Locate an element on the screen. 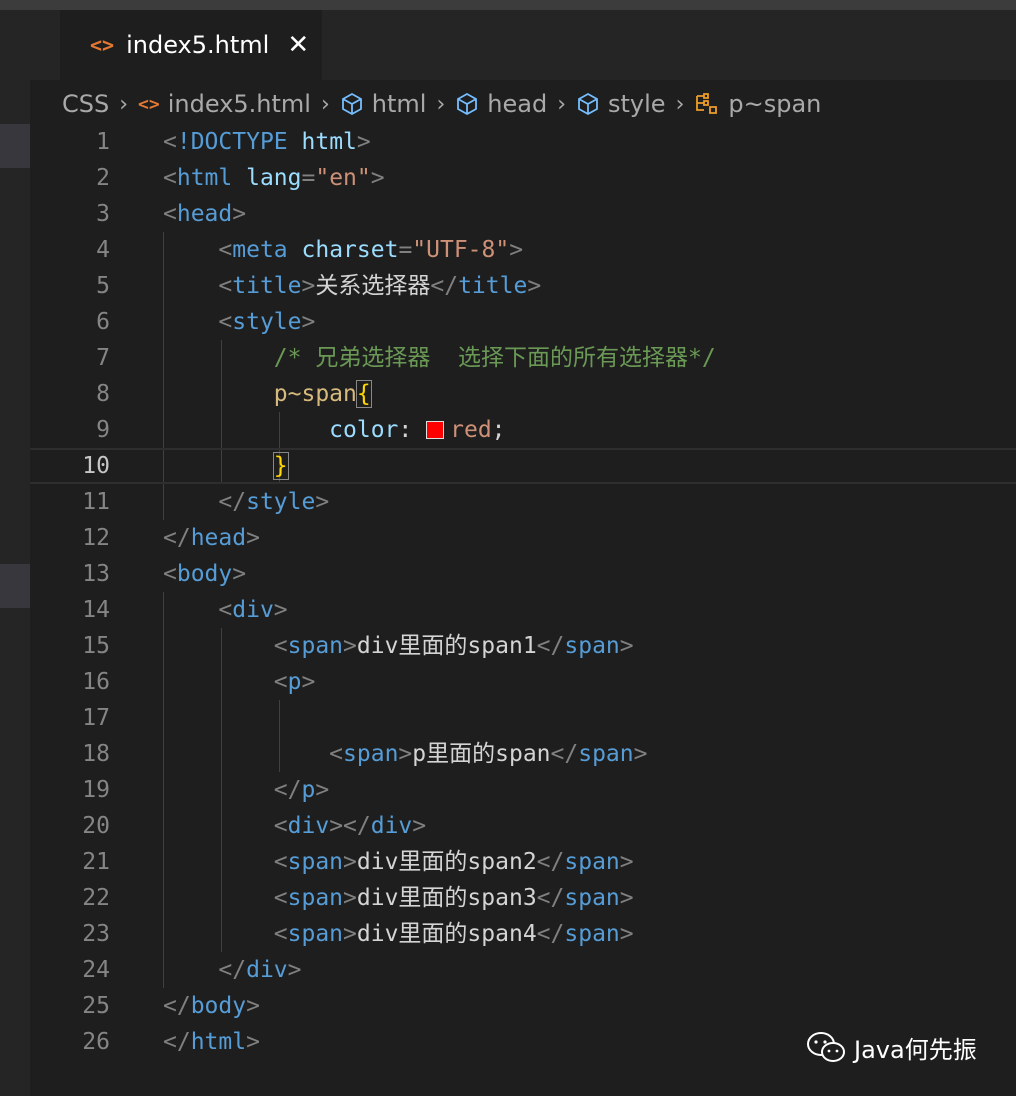 The height and width of the screenshot is (1096, 1016). line-number: 2 is located at coordinates (103, 178).